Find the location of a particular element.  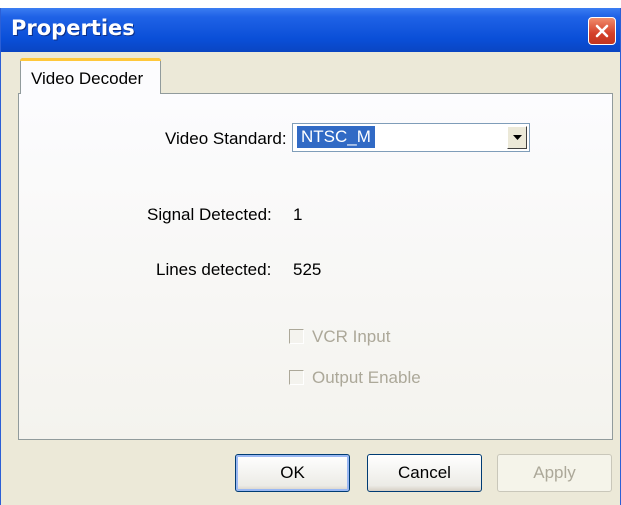

close-icon is located at coordinates (602, 31).